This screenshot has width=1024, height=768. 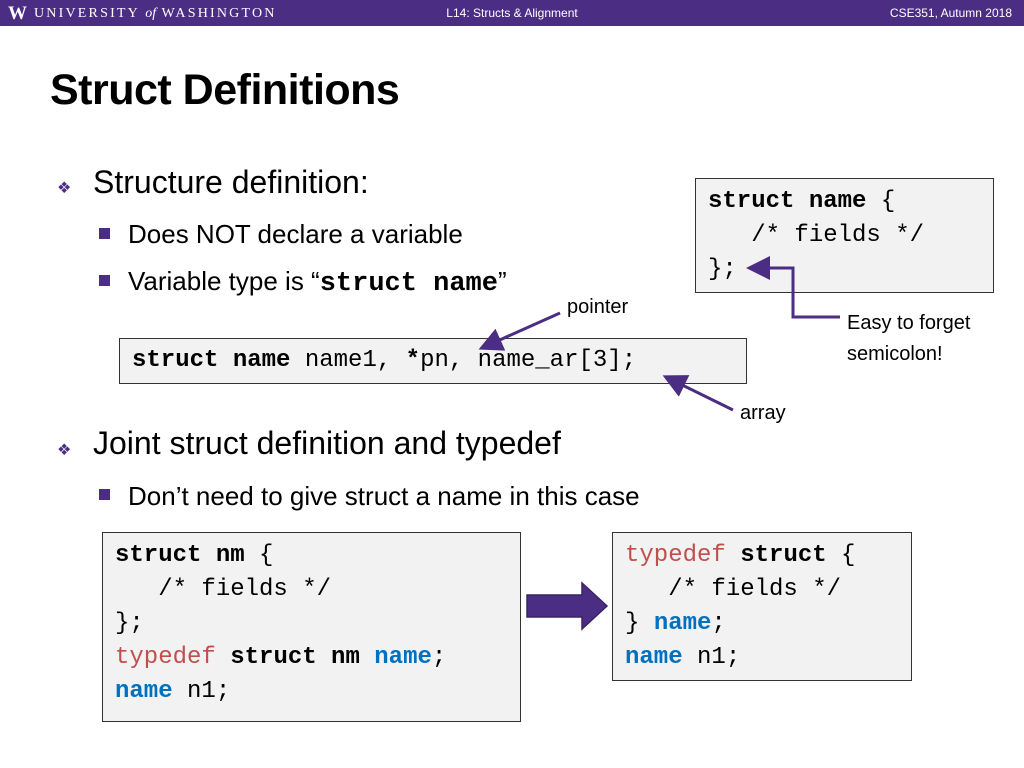 I want to click on transform-arrow-icon, so click(x=567, y=606).